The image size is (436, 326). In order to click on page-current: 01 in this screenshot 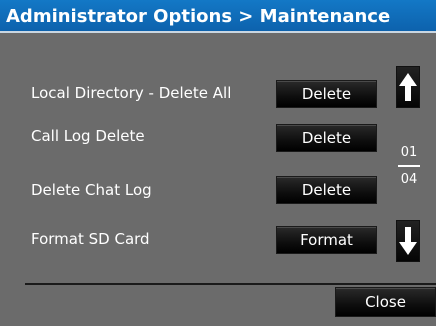, I will do `click(409, 152)`.